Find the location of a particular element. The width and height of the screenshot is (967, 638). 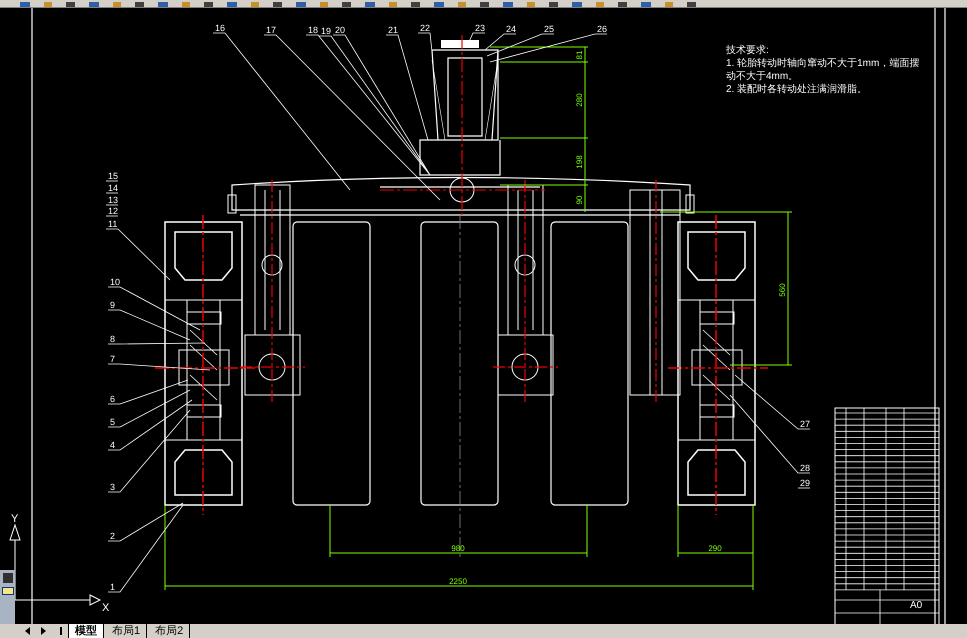

ucs-axes-icon is located at coordinates (56, 564).